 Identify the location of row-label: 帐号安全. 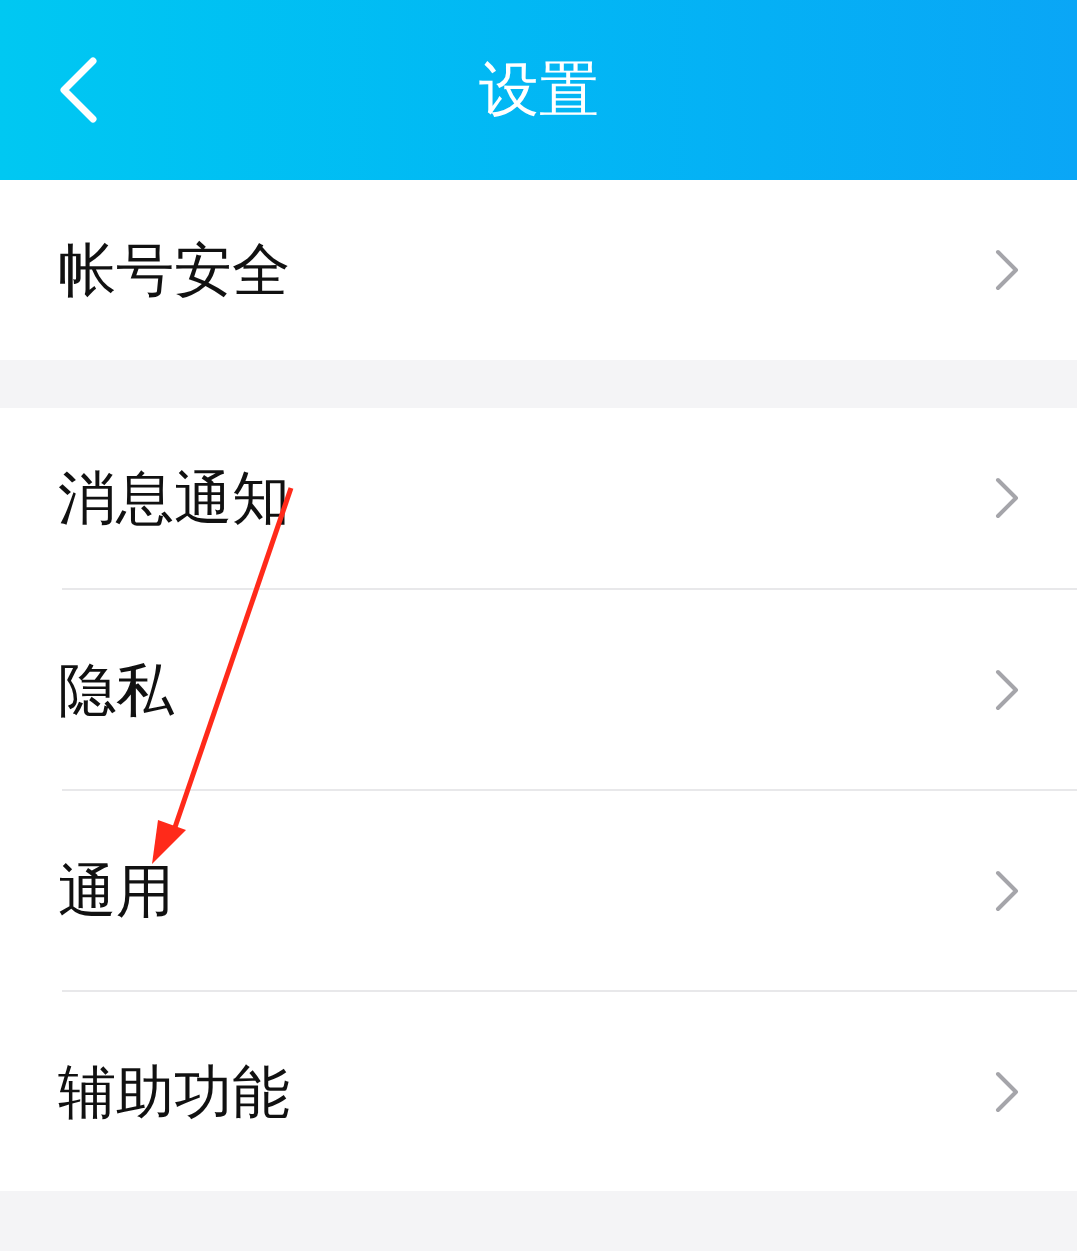
(174, 270).